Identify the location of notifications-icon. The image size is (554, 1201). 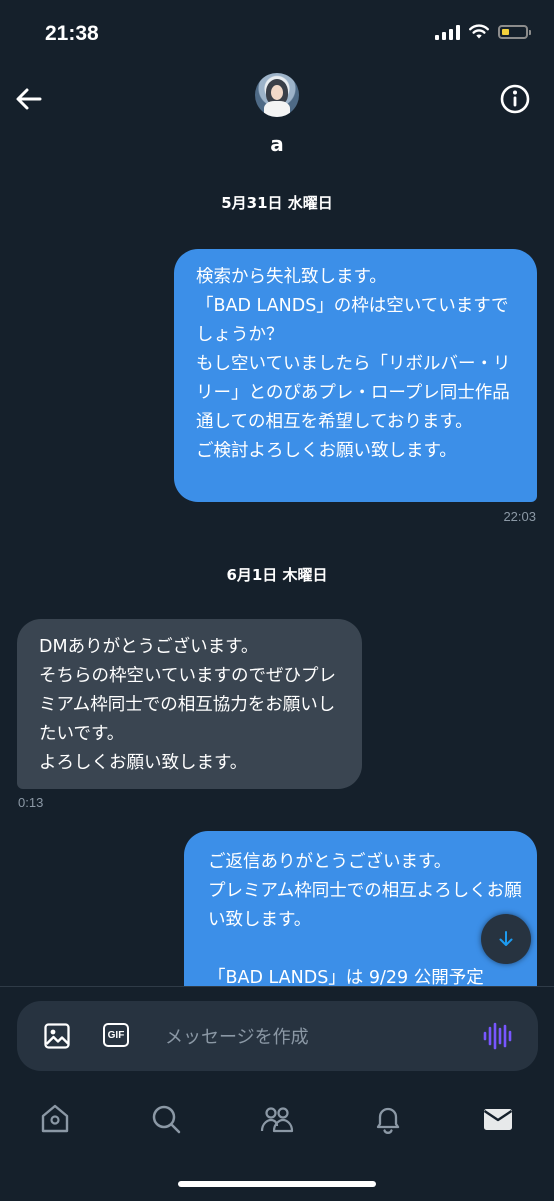
(388, 1120).